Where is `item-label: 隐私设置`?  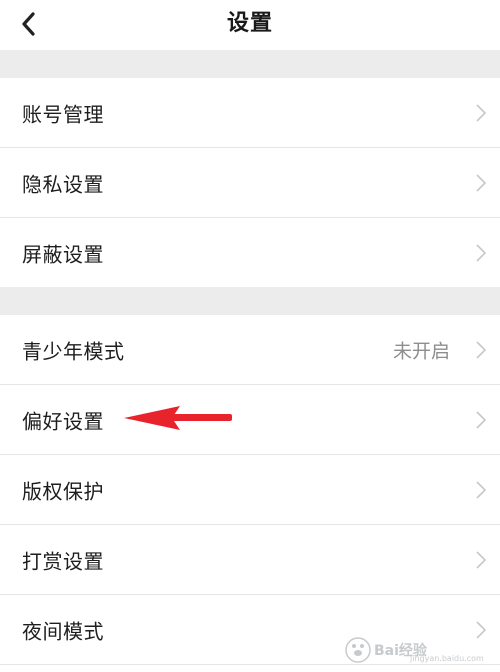 item-label: 隐私设置 is located at coordinates (63, 184).